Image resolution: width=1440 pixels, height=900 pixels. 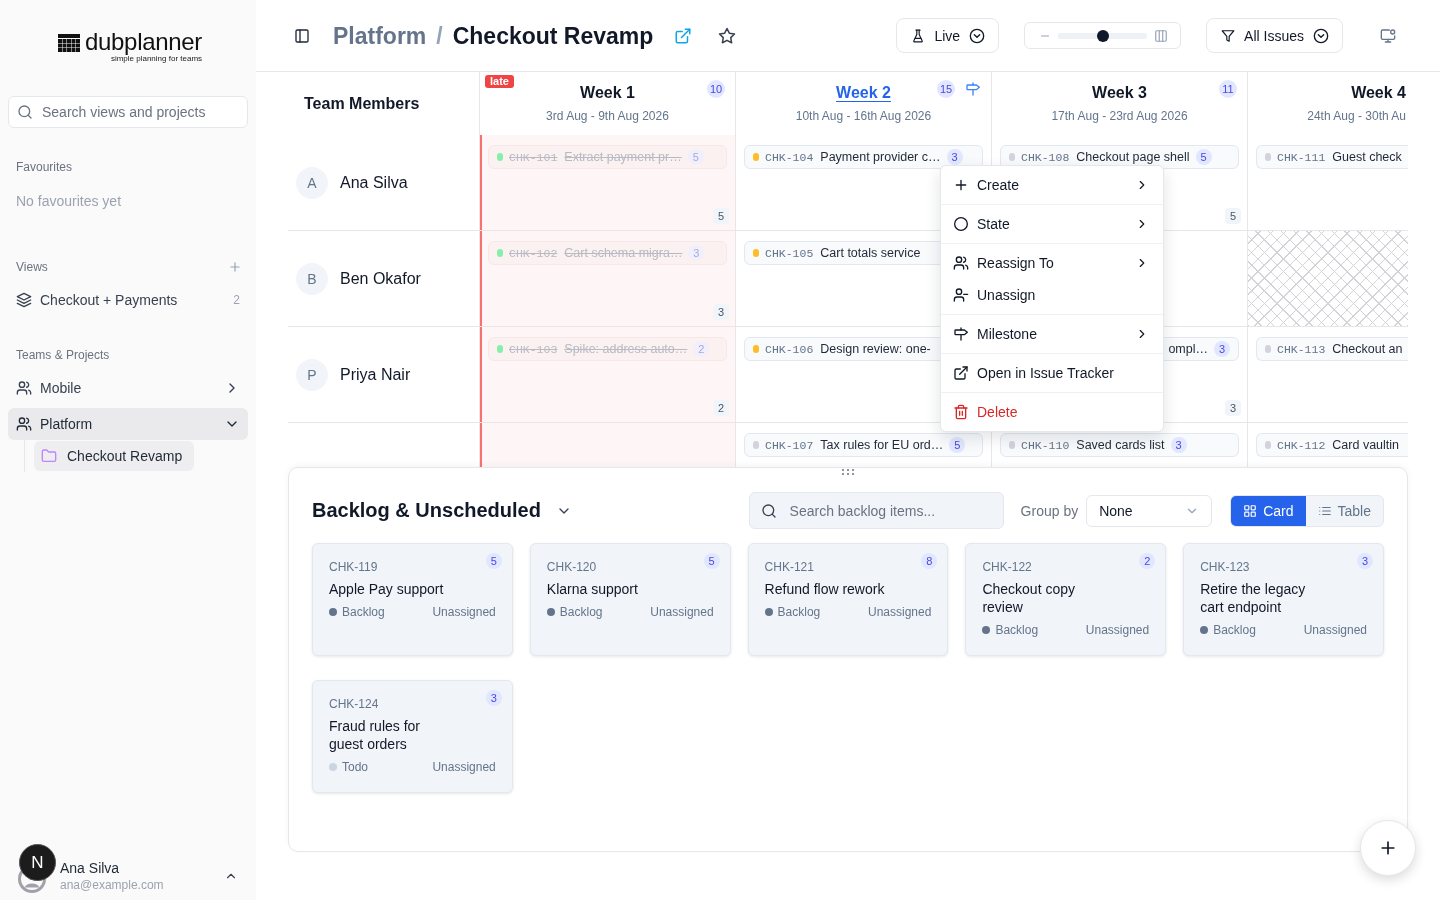 What do you see at coordinates (1120, 445) in the screenshot?
I see `task-title: Saved cards list` at bounding box center [1120, 445].